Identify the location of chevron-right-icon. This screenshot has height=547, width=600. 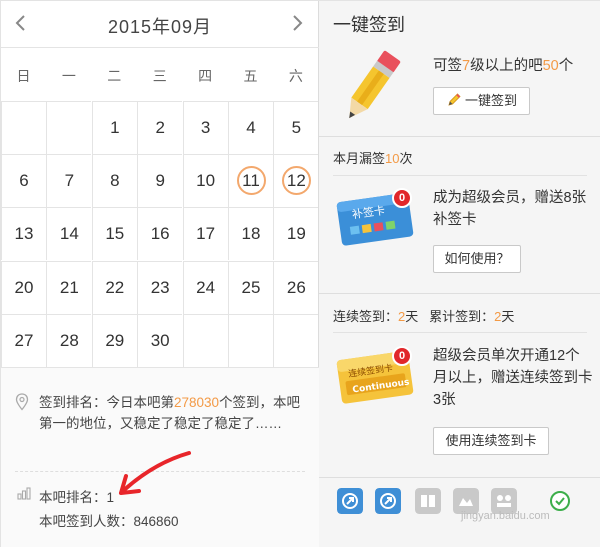
(298, 23).